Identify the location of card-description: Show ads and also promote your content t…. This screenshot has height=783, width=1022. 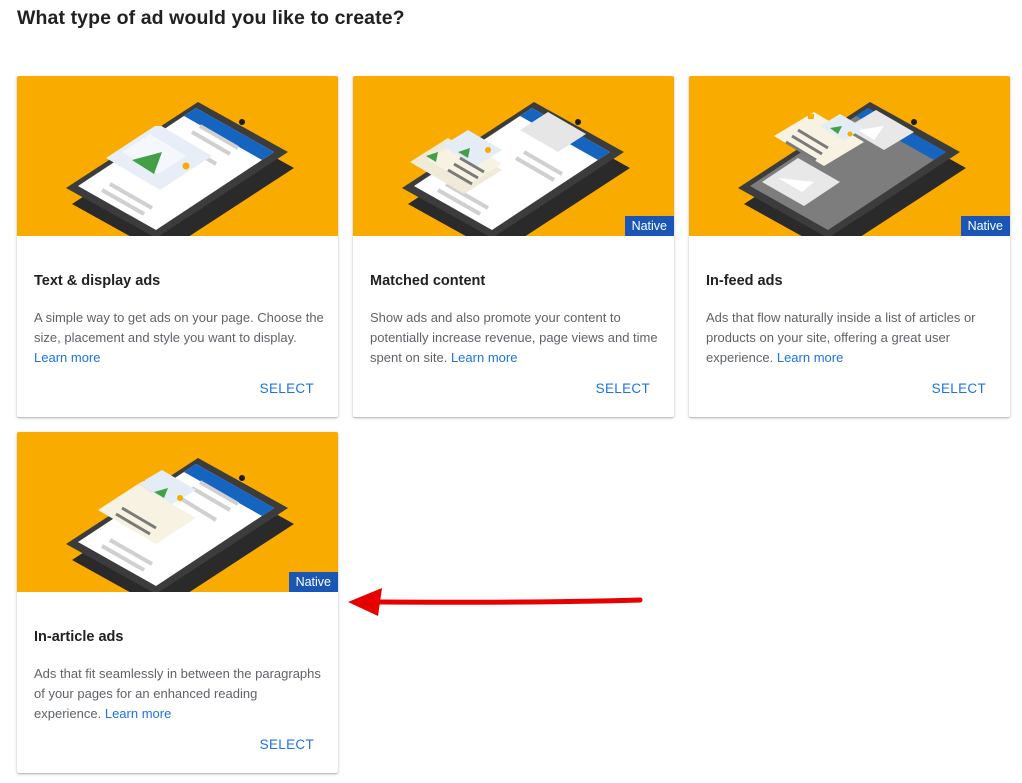
(515, 338).